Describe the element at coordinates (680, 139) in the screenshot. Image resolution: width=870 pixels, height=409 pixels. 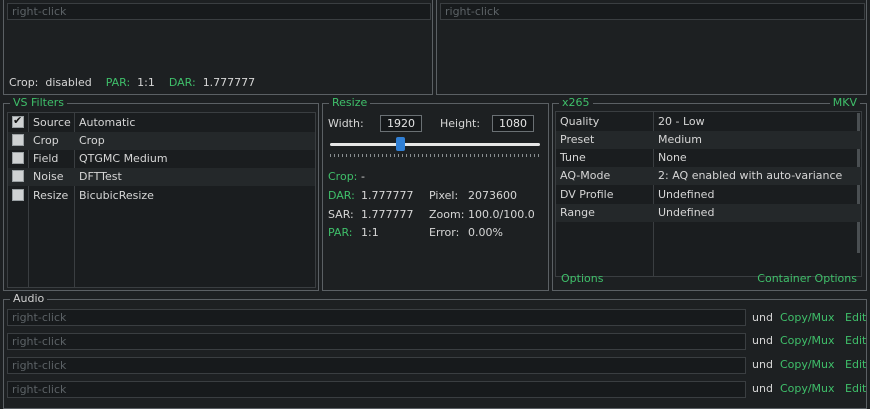
I see `option-value: Medium` at that location.